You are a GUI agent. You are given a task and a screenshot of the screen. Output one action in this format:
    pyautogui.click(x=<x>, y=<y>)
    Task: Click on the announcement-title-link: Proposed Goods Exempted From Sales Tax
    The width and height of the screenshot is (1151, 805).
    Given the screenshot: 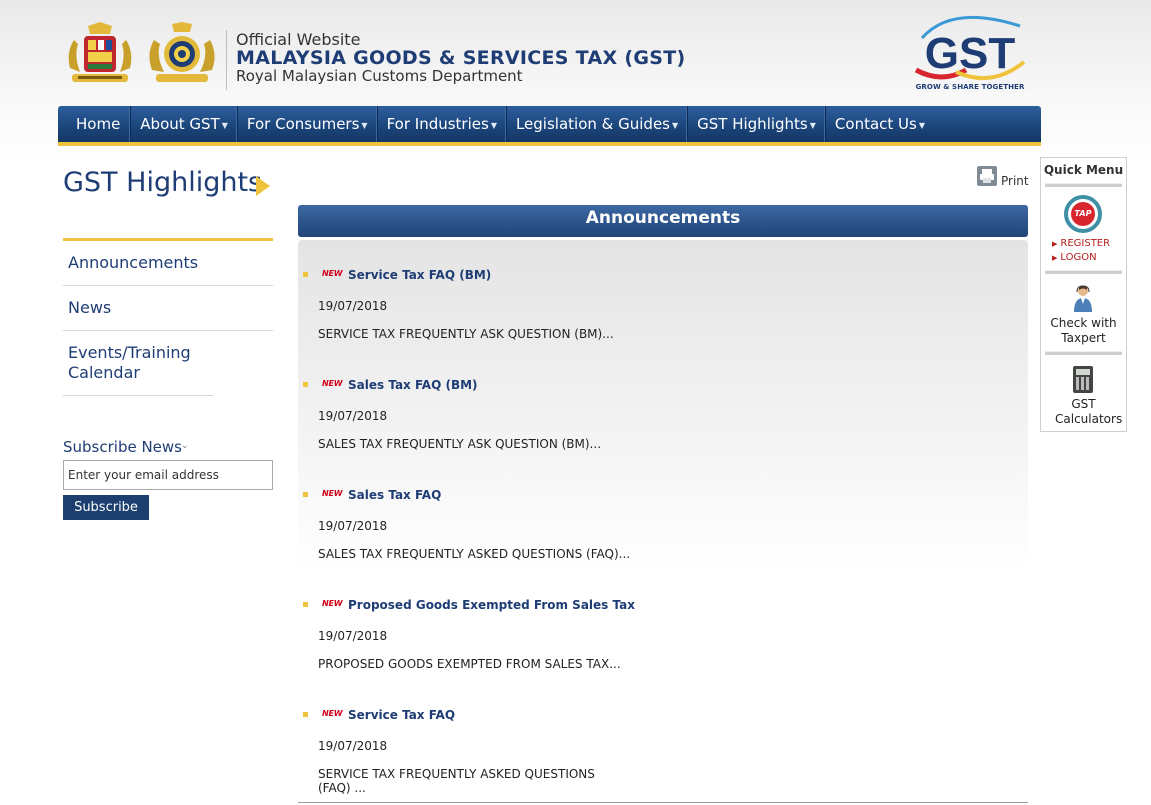 What is the action you would take?
    pyautogui.click(x=491, y=605)
    